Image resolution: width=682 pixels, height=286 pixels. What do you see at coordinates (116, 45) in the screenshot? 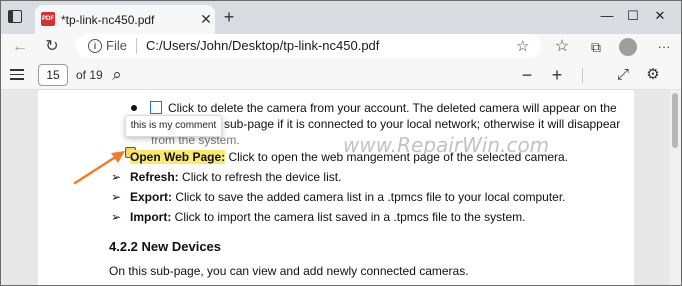
I see `scheme-label: File` at bounding box center [116, 45].